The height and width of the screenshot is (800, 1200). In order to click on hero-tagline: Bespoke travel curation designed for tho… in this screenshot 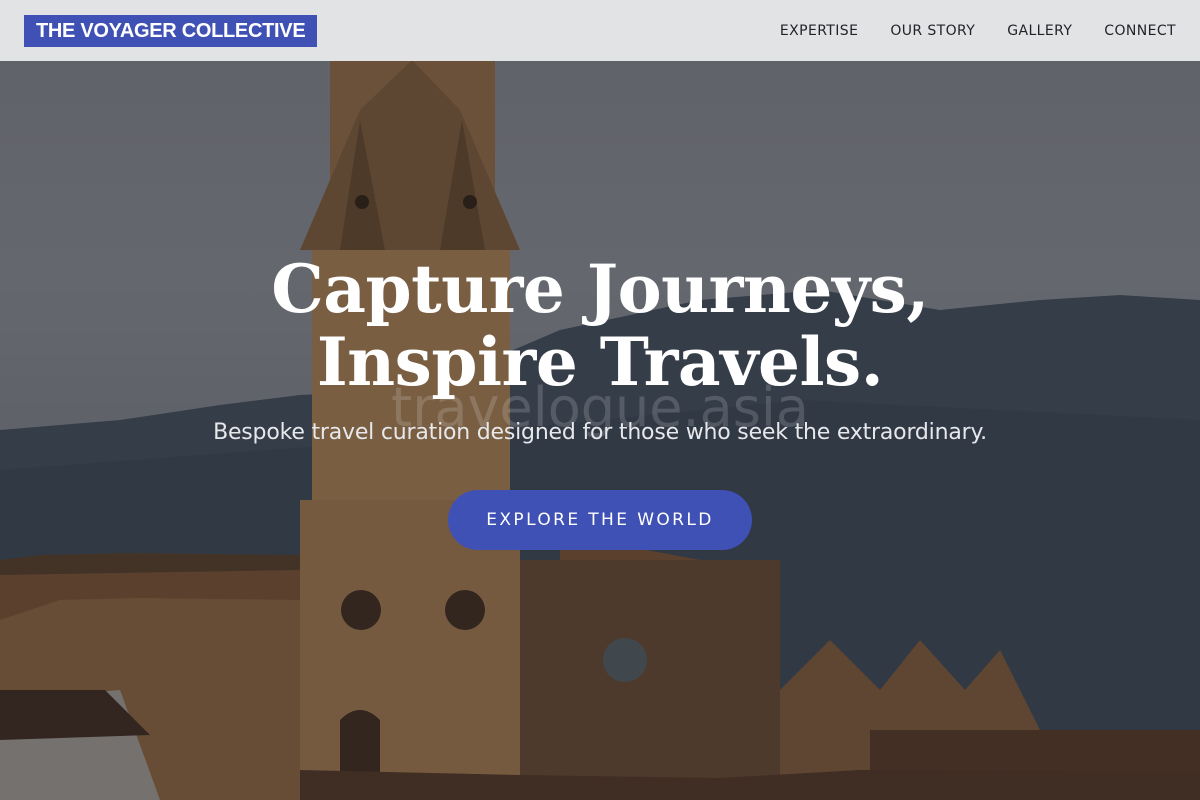, I will do `click(600, 432)`.